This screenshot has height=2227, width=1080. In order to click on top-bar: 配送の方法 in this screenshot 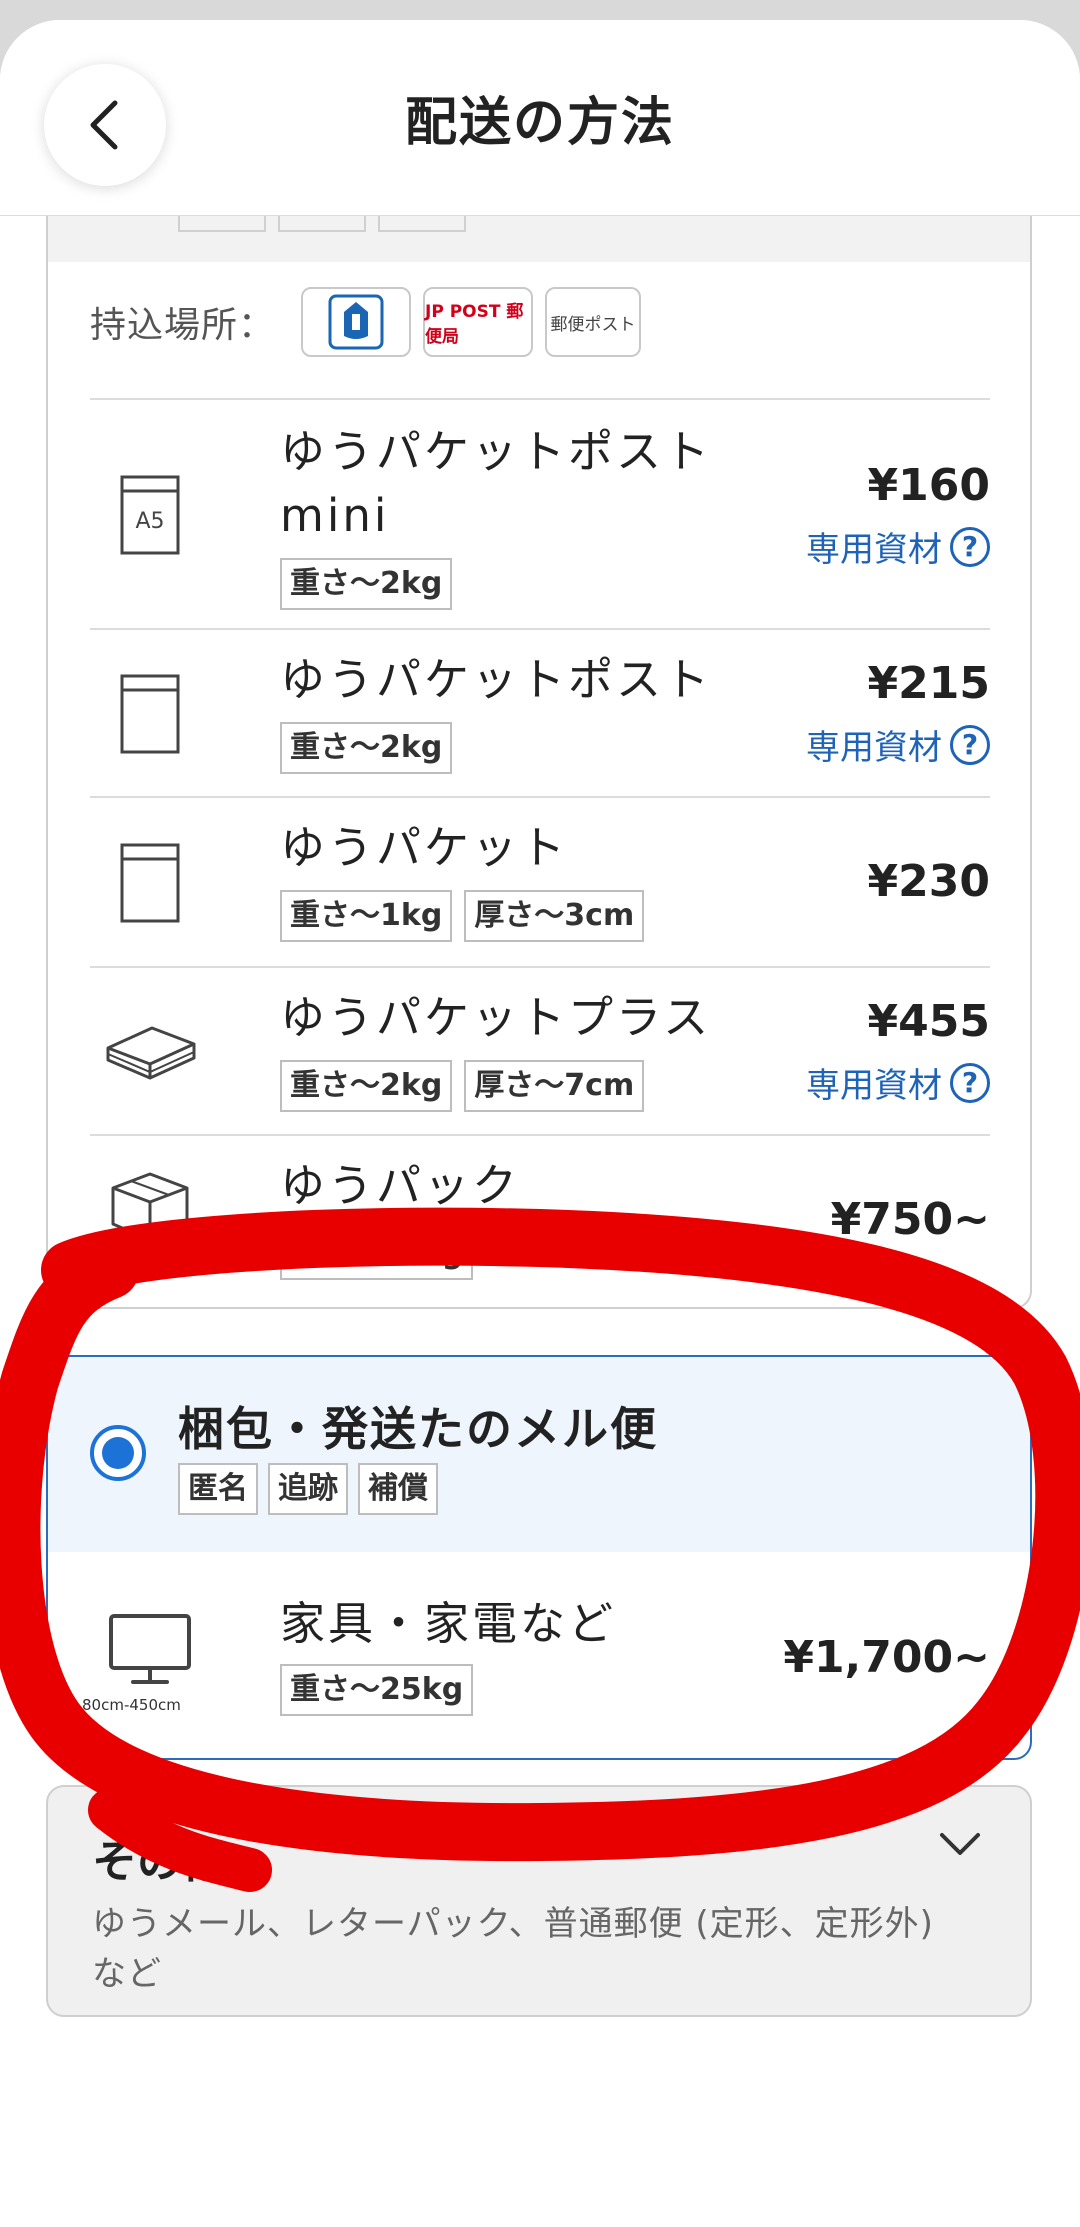, I will do `click(540, 118)`.